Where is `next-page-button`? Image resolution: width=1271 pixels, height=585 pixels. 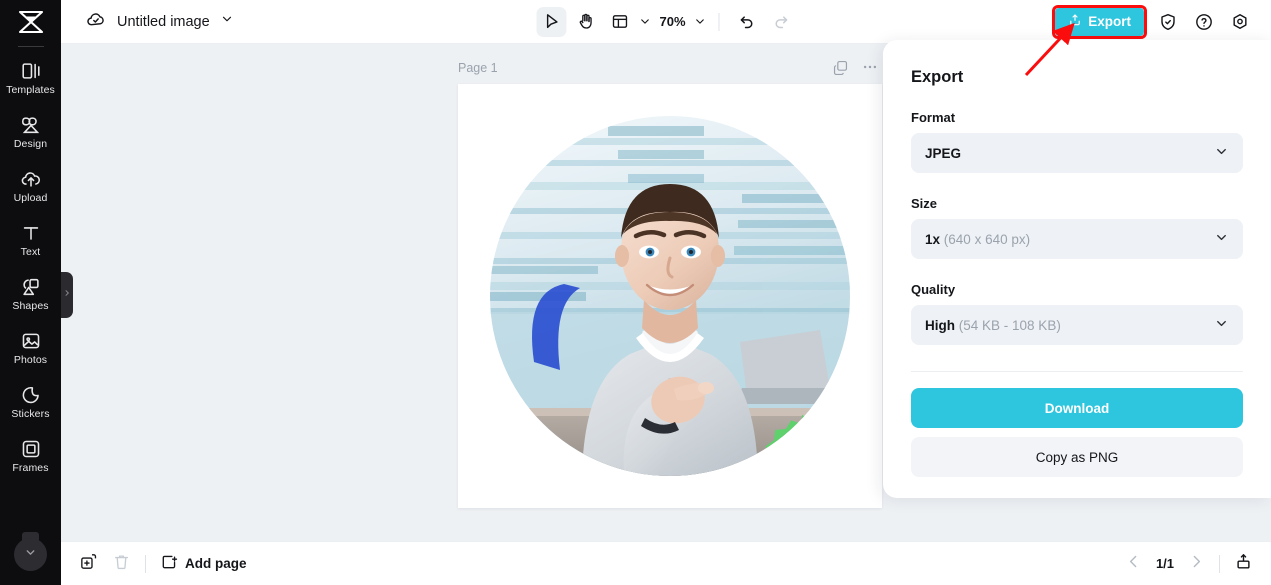
next-page-button is located at coordinates (1196, 564).